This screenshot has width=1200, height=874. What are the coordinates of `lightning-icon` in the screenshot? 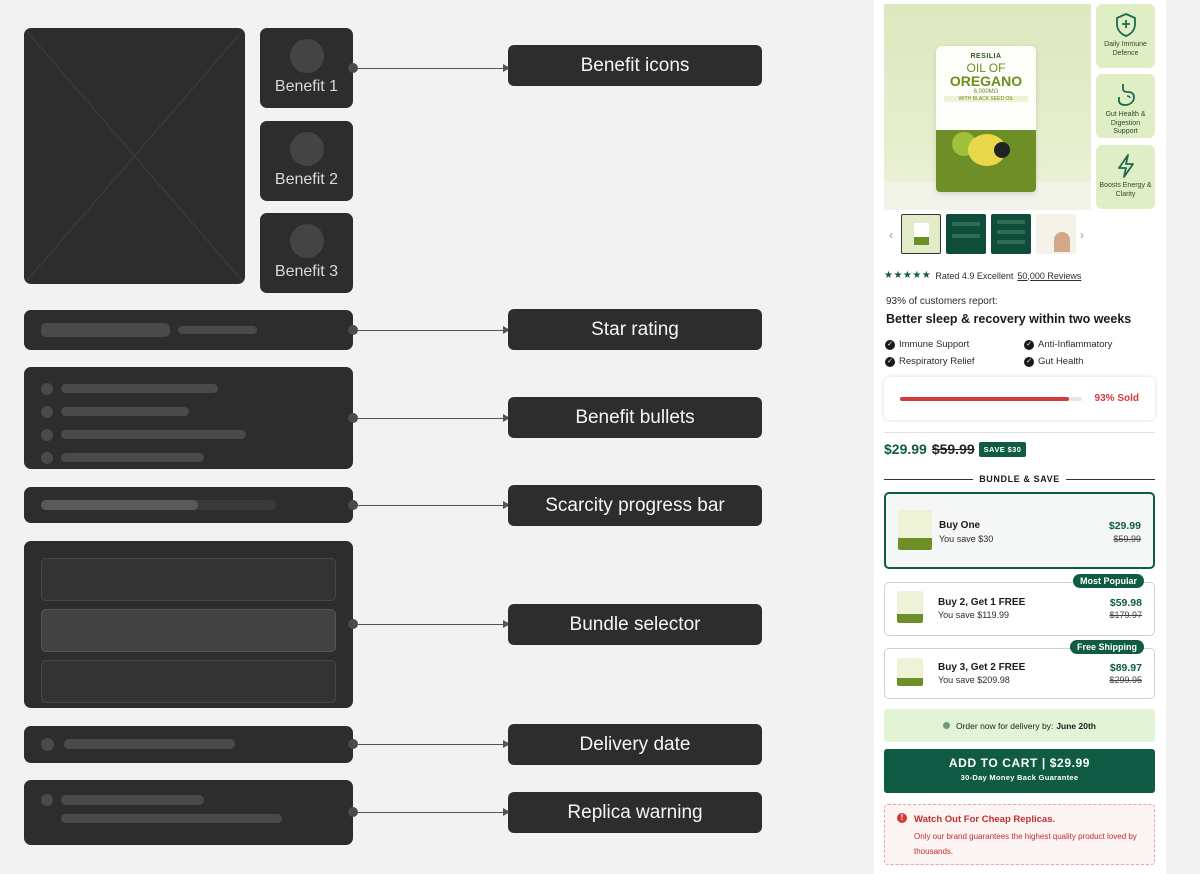 It's located at (1125, 166).